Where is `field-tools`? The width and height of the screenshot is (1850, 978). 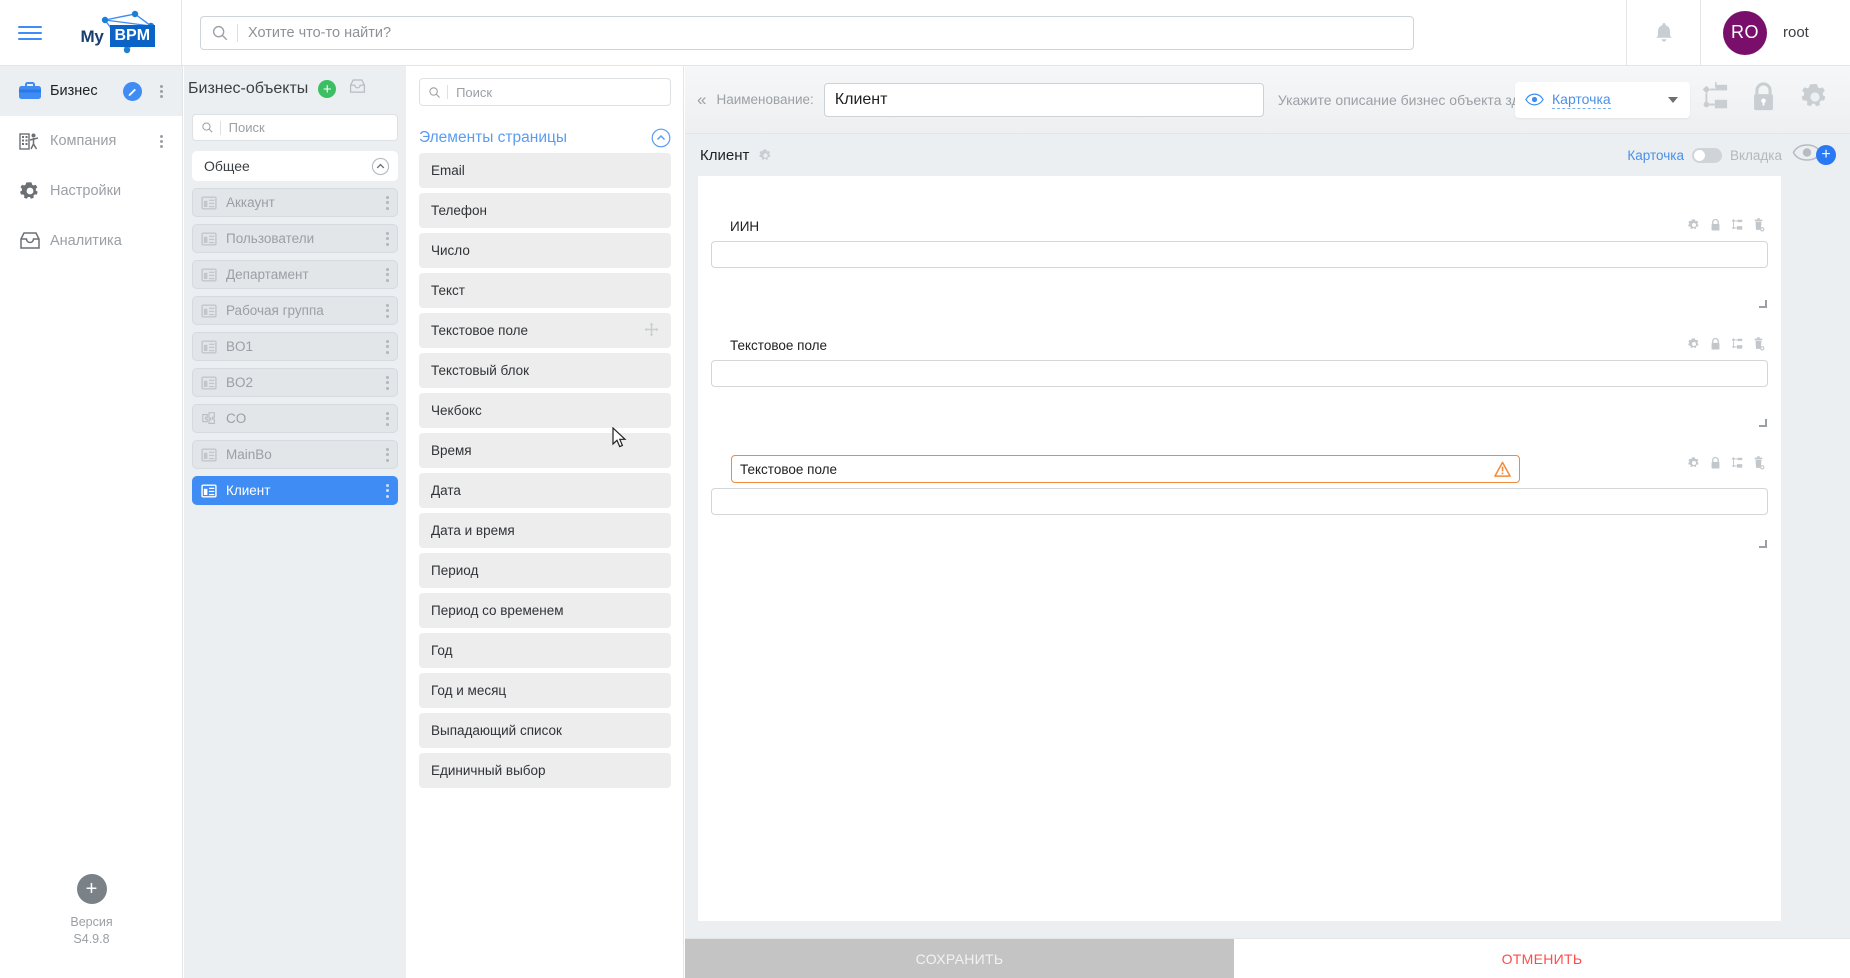
field-tools is located at coordinates (1726, 344).